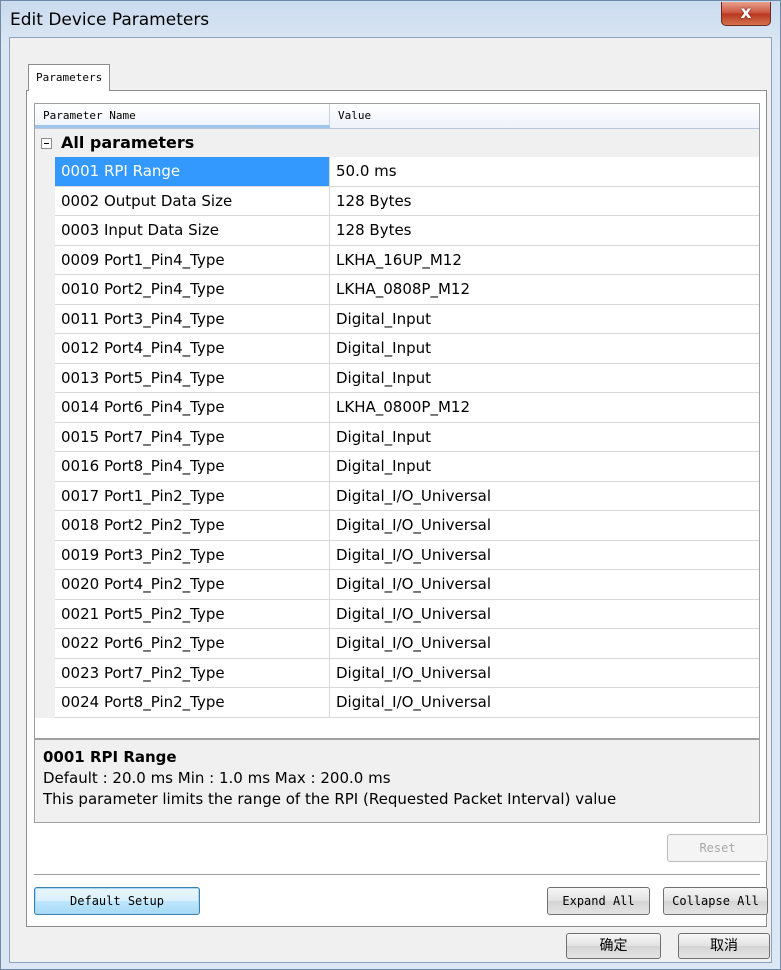 The image size is (781, 970). What do you see at coordinates (192, 555) in the screenshot?
I see `parameter-name-cell: 0019 Port3_Pin2_Type` at bounding box center [192, 555].